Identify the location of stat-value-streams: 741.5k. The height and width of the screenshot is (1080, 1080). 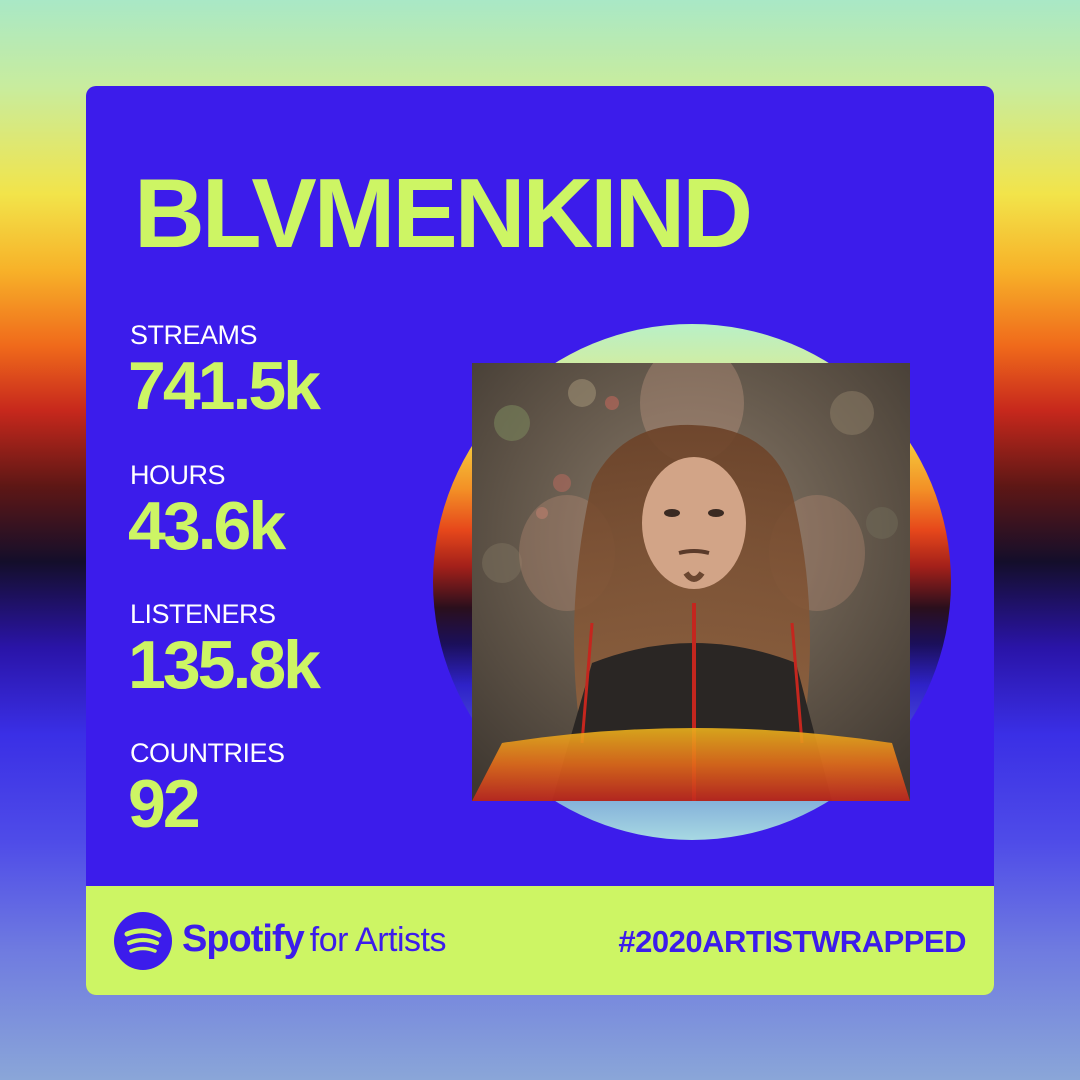
(224, 386).